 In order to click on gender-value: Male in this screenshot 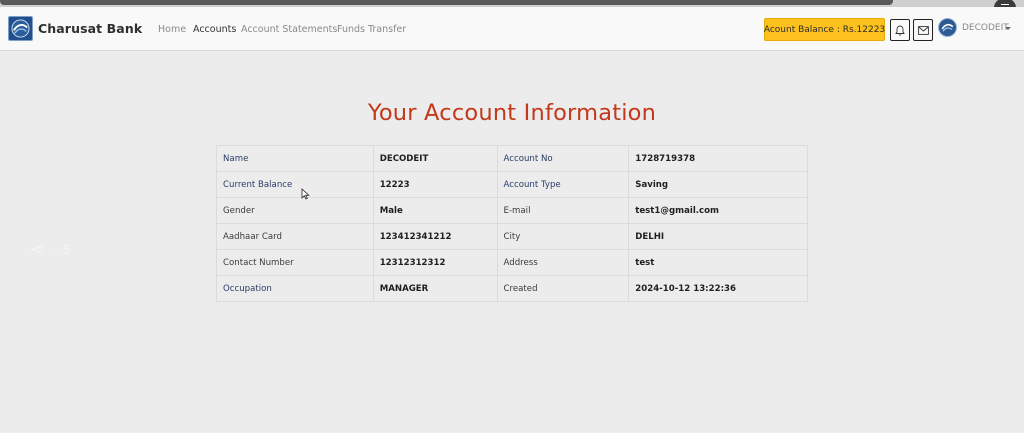, I will do `click(435, 210)`.